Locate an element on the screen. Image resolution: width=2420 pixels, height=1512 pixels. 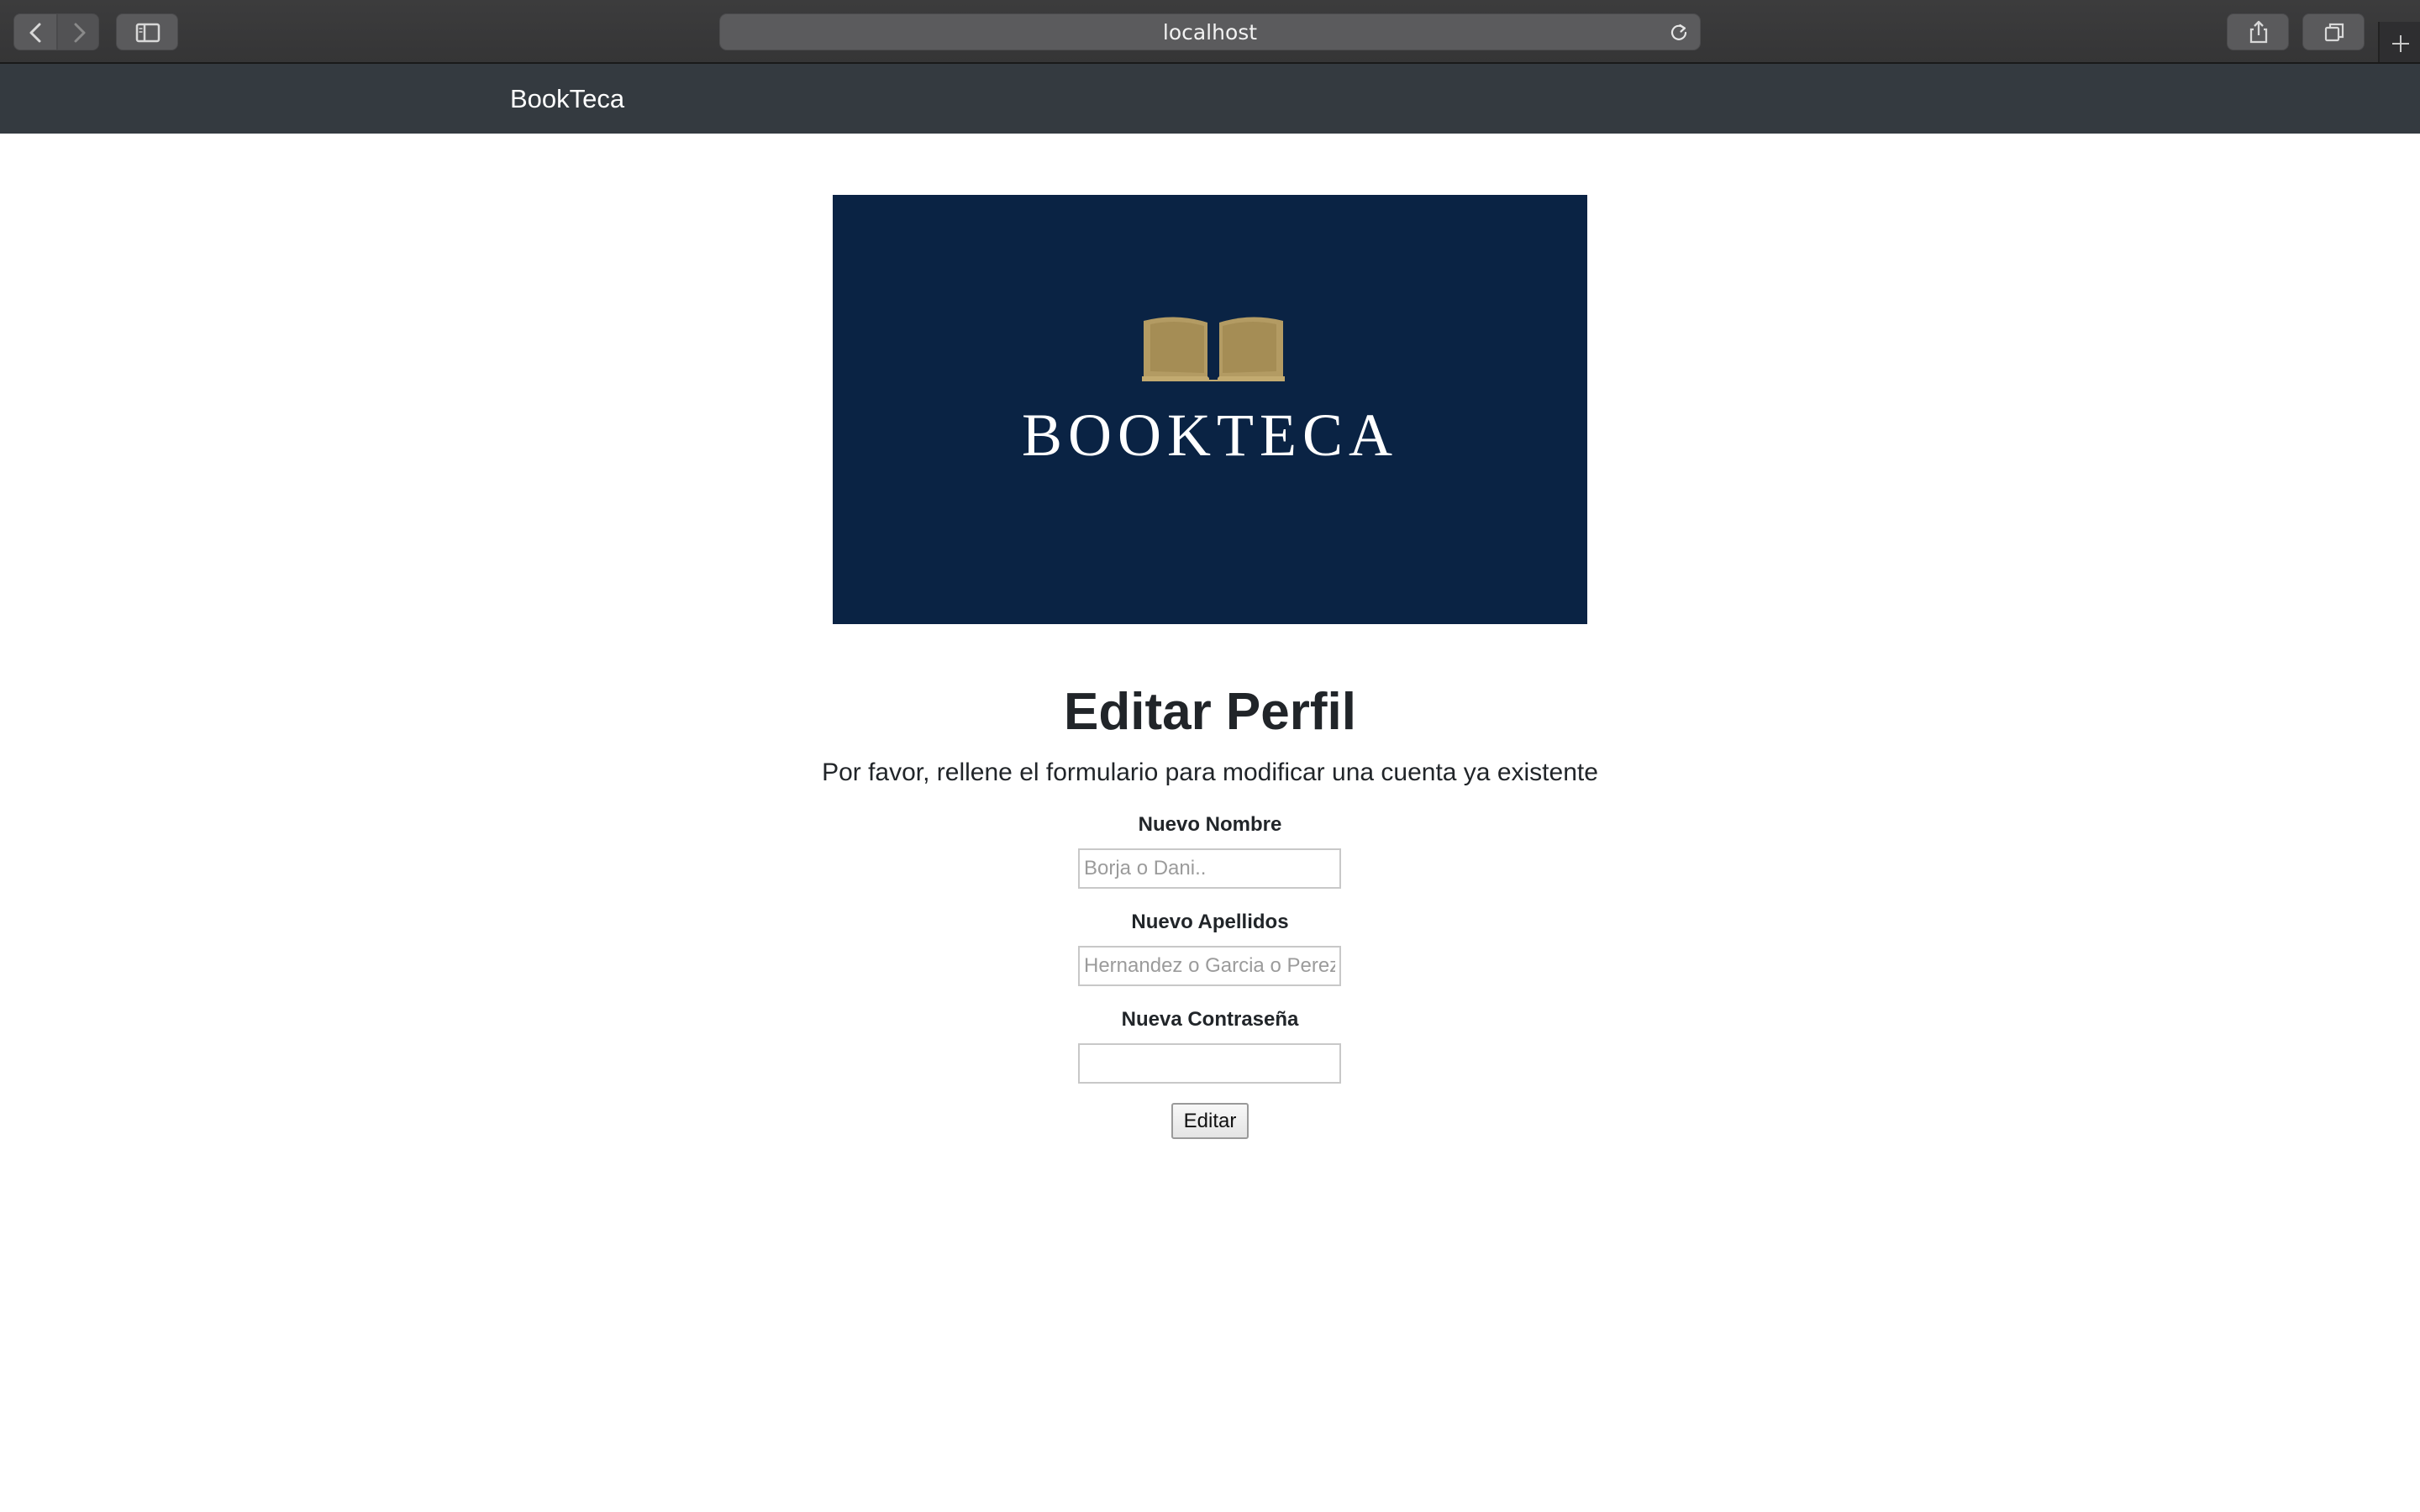
tabs-overview-icon is located at coordinates (2334, 32).